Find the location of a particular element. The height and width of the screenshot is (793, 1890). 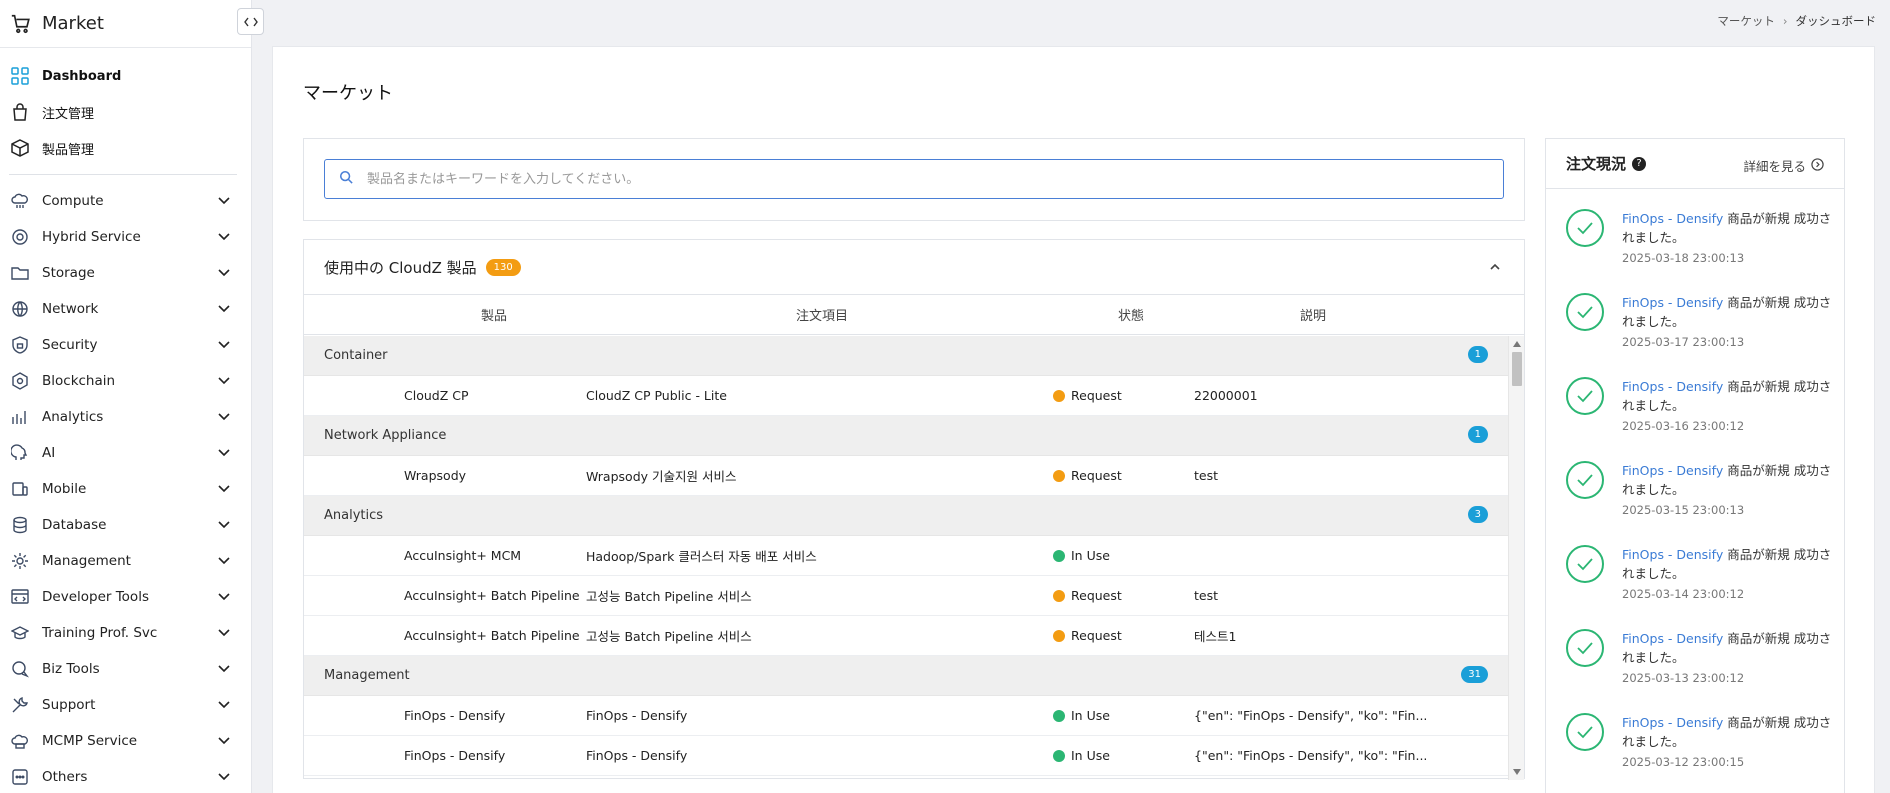

sidebar-collapse-button is located at coordinates (250, 21).